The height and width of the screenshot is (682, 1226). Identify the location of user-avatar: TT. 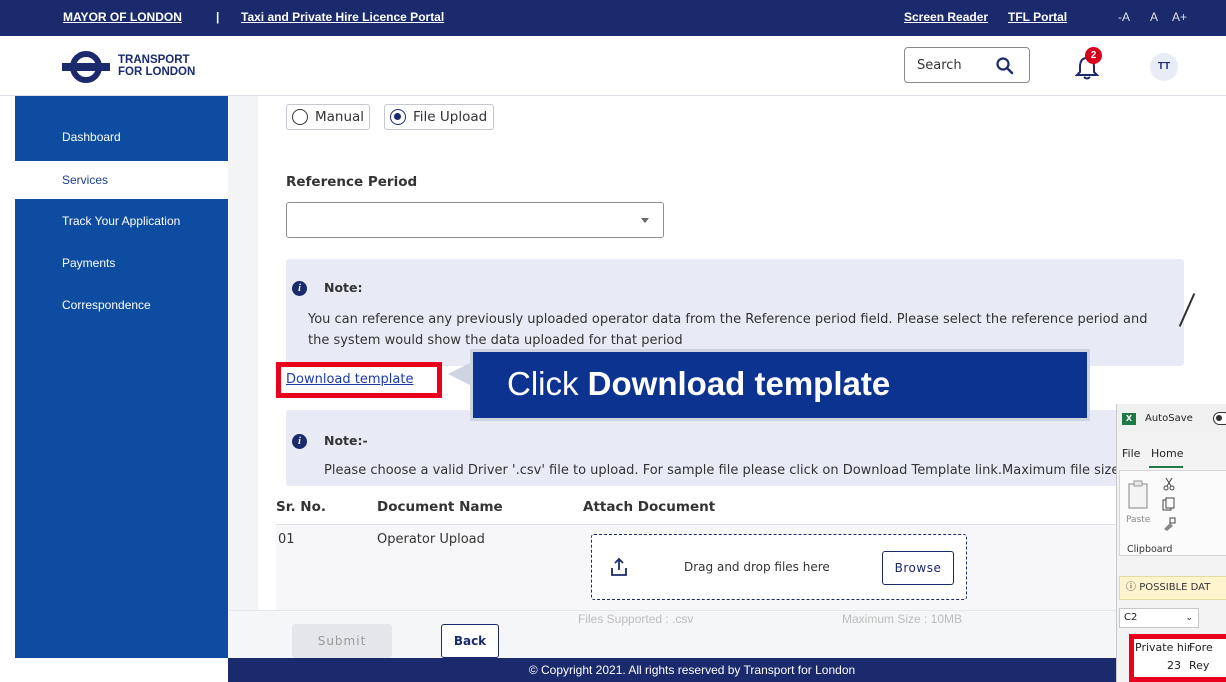
(1164, 67).